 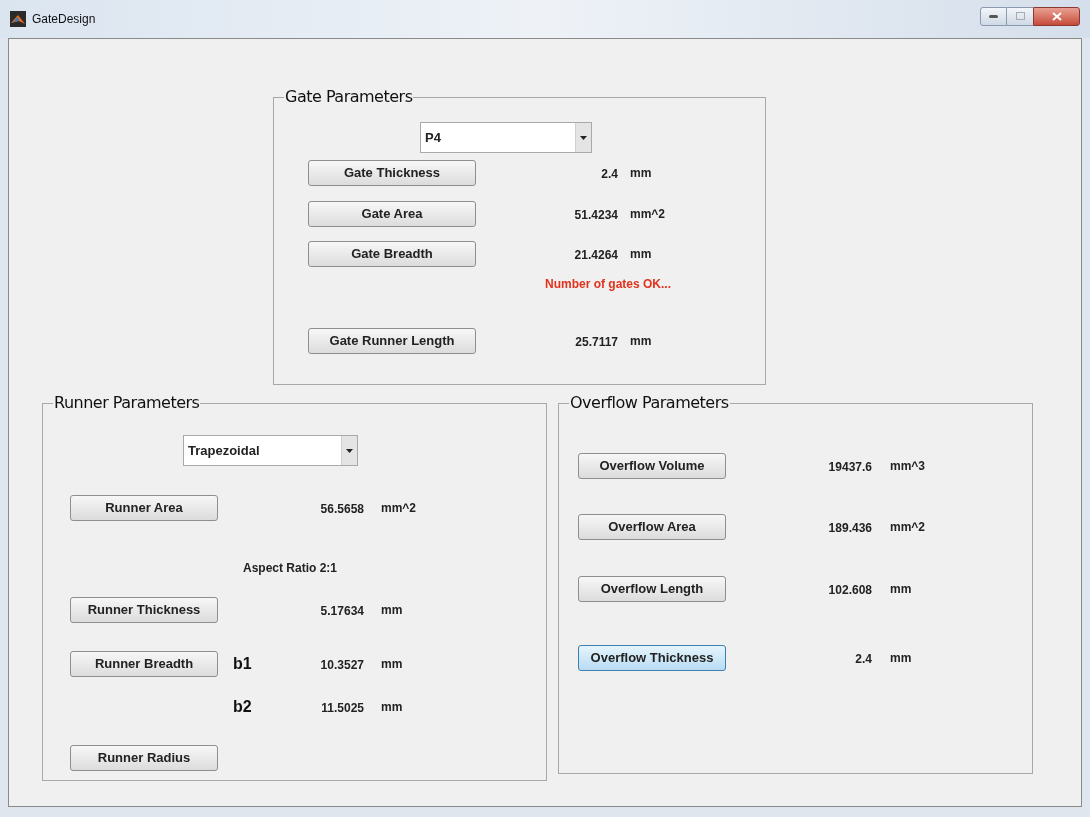 I want to click on calc-button: Gate Breadth, so click(x=392, y=254).